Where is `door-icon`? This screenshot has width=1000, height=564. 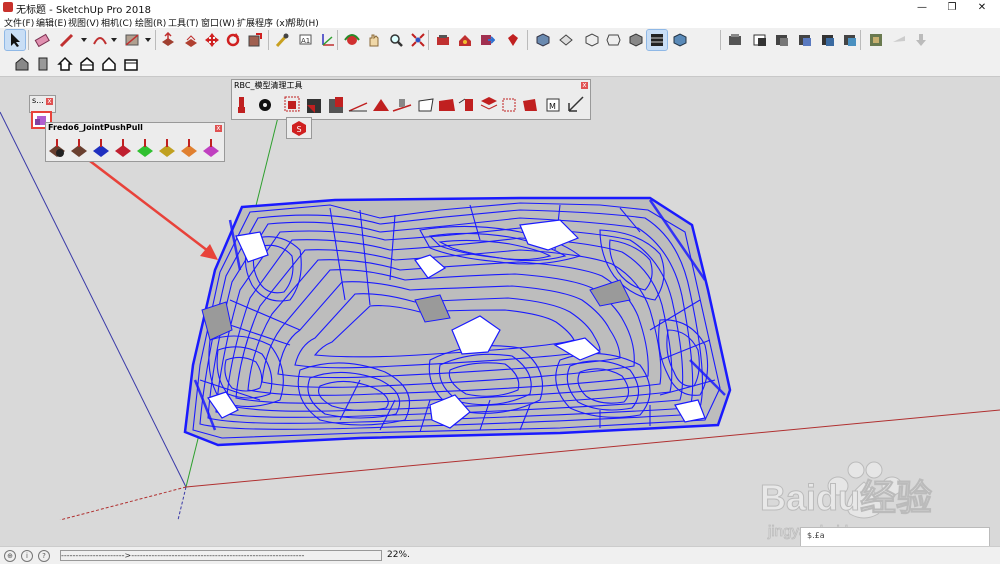 door-icon is located at coordinates (43, 64).